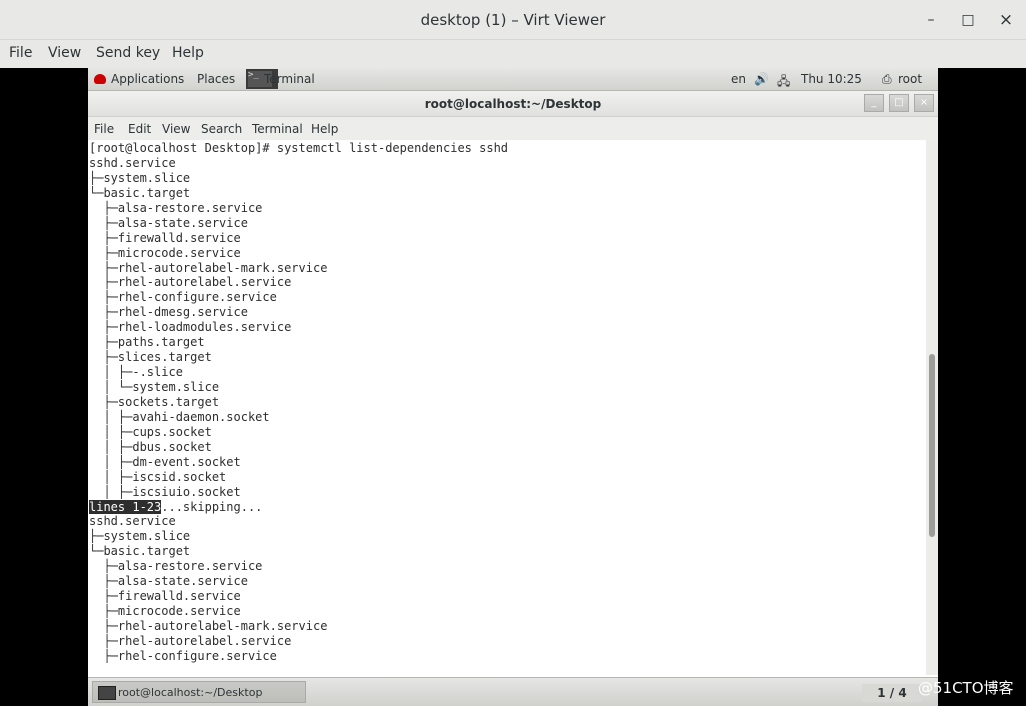  Describe the element at coordinates (104, 129) in the screenshot. I see `terminal-menu-file: File` at that location.